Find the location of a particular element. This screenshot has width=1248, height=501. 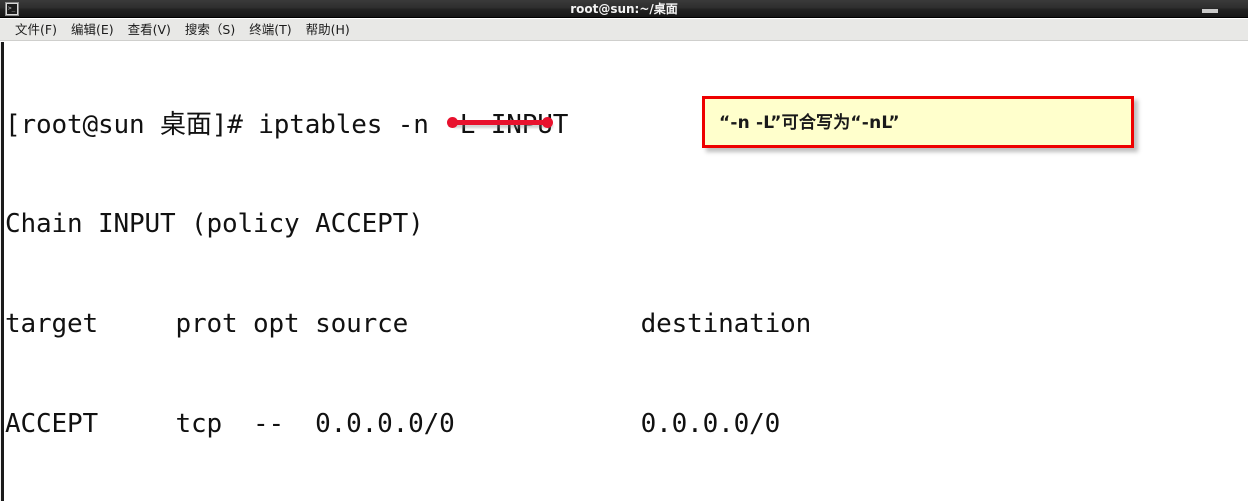

chain-header-text: Chain INPUT (policy ACCEPT) is located at coordinates (214, 224).